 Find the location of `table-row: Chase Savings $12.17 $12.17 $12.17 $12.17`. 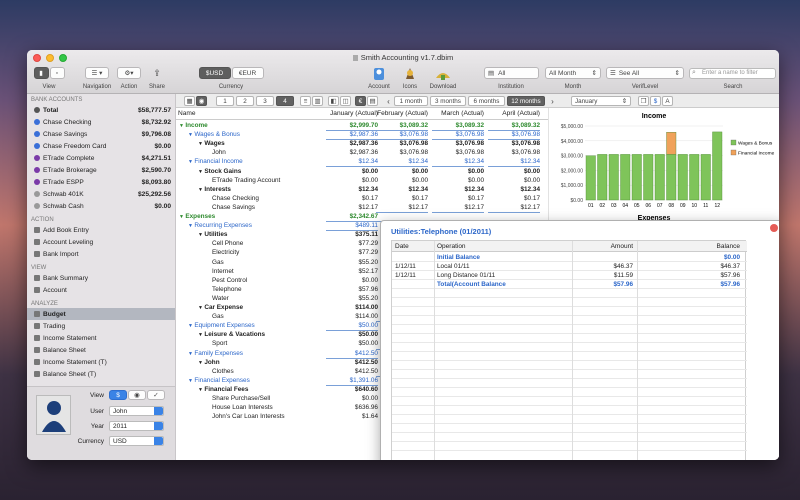

table-row: Chase Savings $12.17 $12.17 $12.17 $12.17 is located at coordinates (362, 207).